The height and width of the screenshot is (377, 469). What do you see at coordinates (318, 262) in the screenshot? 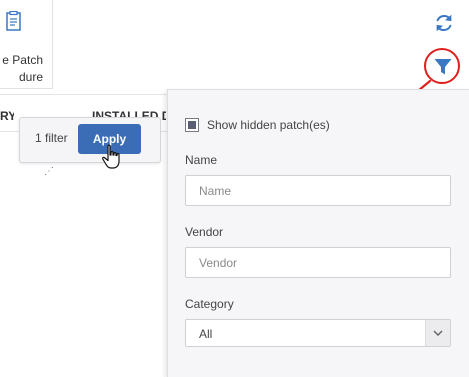
I see `vendor-input` at bounding box center [318, 262].